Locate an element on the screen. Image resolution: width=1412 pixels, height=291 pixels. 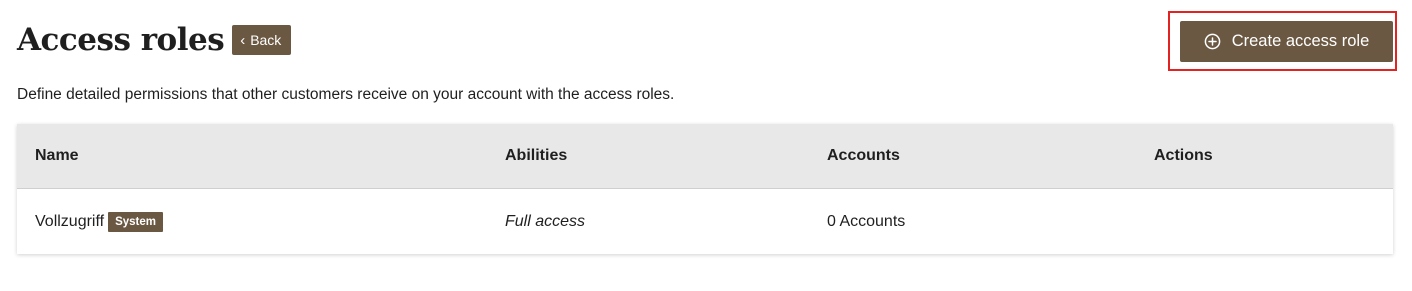
column-header-accounts: Accounts is located at coordinates (863, 155).